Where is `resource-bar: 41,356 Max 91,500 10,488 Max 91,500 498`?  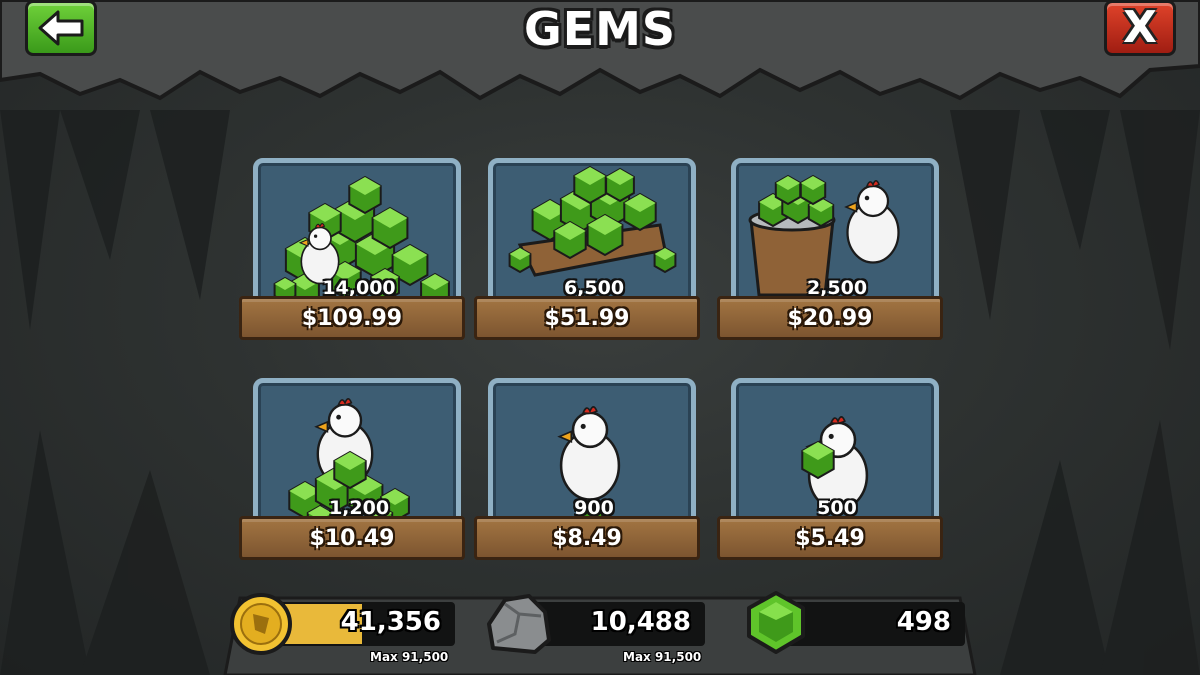
resource-bar: 41,356 Max 91,500 10,488 Max 91,500 498 is located at coordinates (600, 631).